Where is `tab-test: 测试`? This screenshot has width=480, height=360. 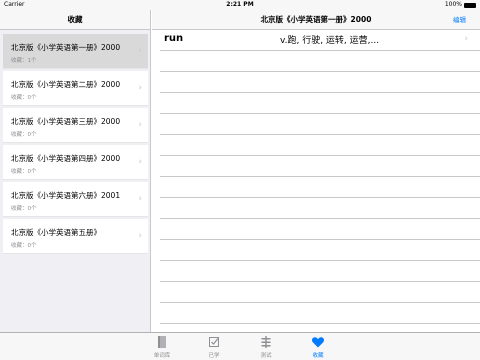 tab-test: 测试 is located at coordinates (266, 347).